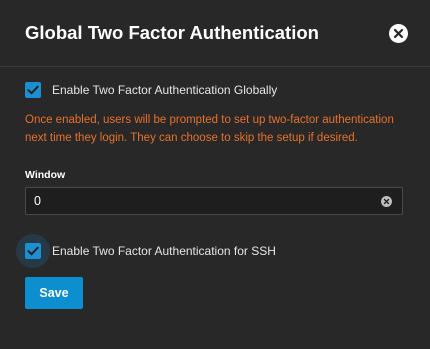 This screenshot has height=349, width=430. Describe the element at coordinates (164, 251) in the screenshot. I see `ssh-2fa-label: Enable Two Factor Authentication for SSH` at that location.